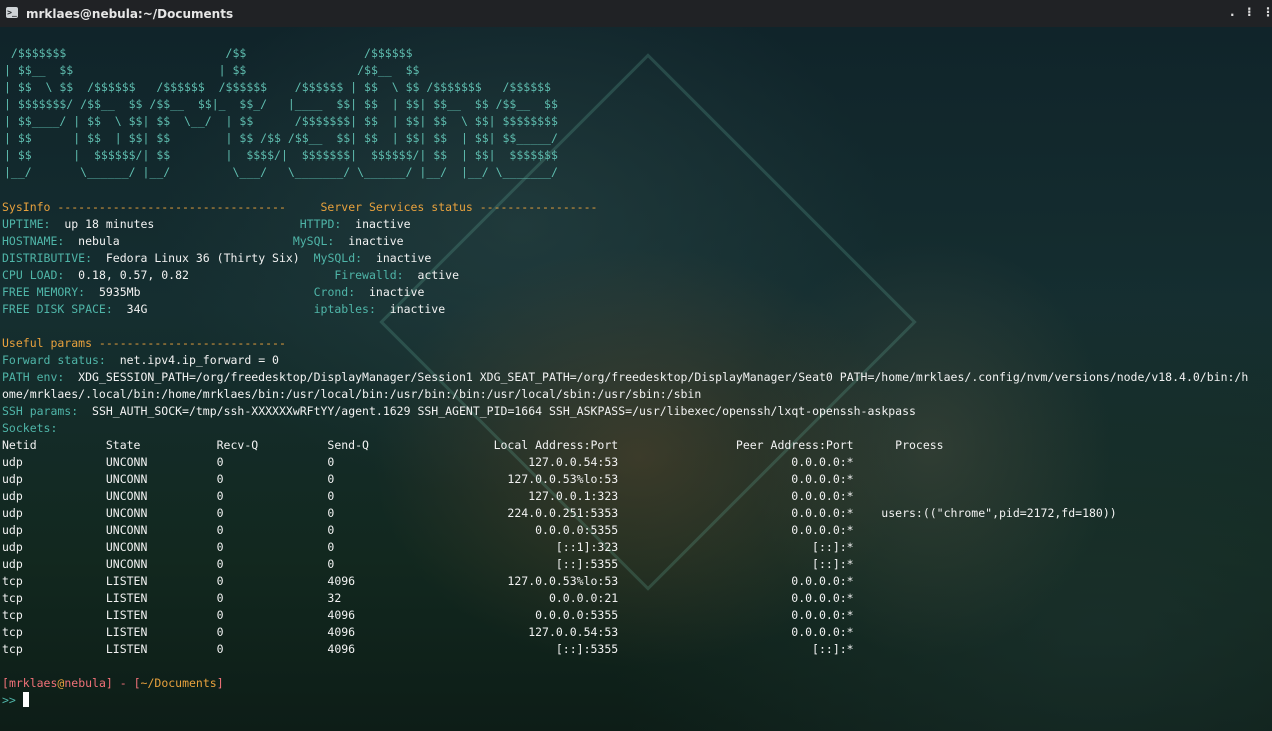 This screenshot has height=731, width=1272. Describe the element at coordinates (636, 13) in the screenshot. I see `title-bar: >_ mrklaes@nebula:~/Documents . ⁝ ⋮` at that location.